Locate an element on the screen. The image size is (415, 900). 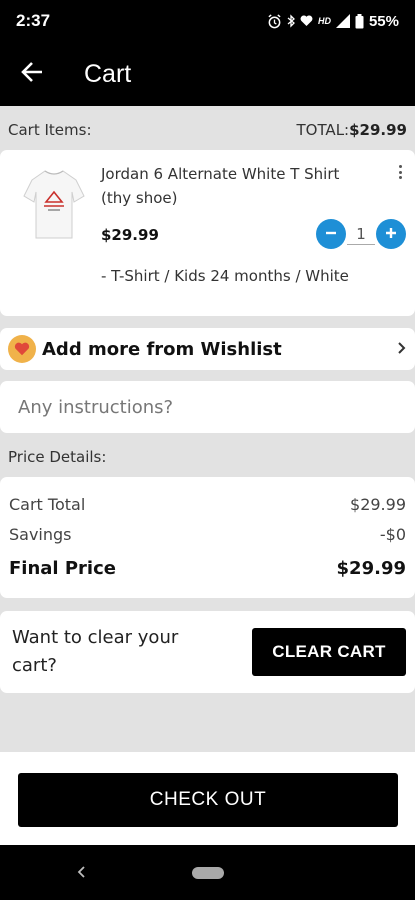
app-bar: Cart is located at coordinates (207, 74).